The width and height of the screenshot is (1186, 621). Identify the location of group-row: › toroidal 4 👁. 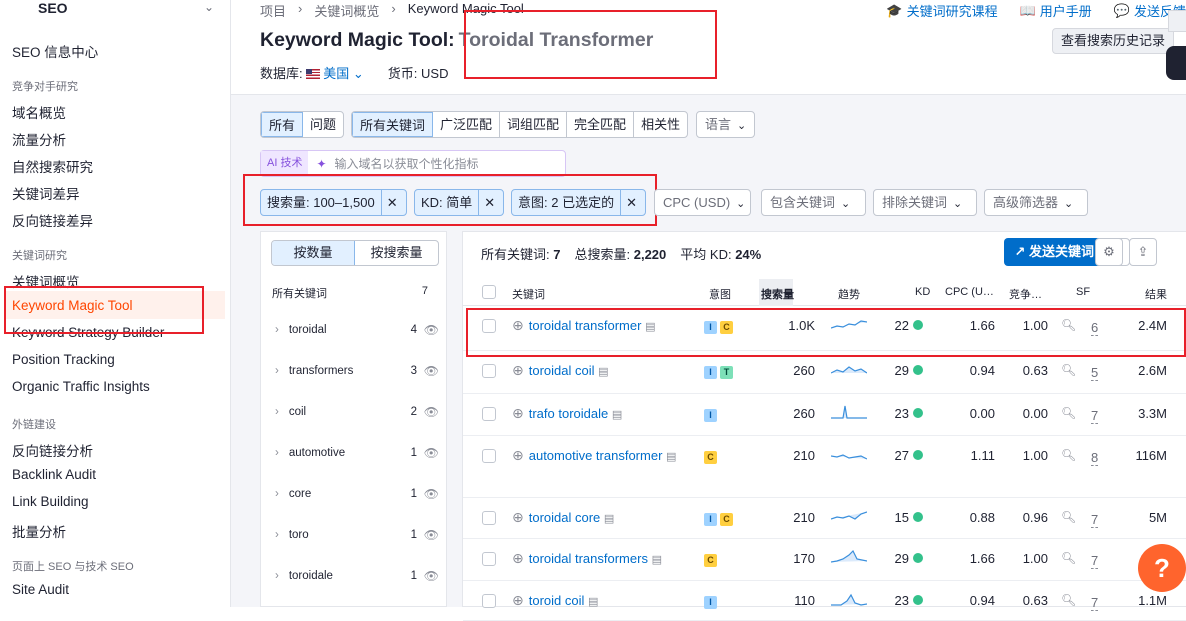
(358, 330).